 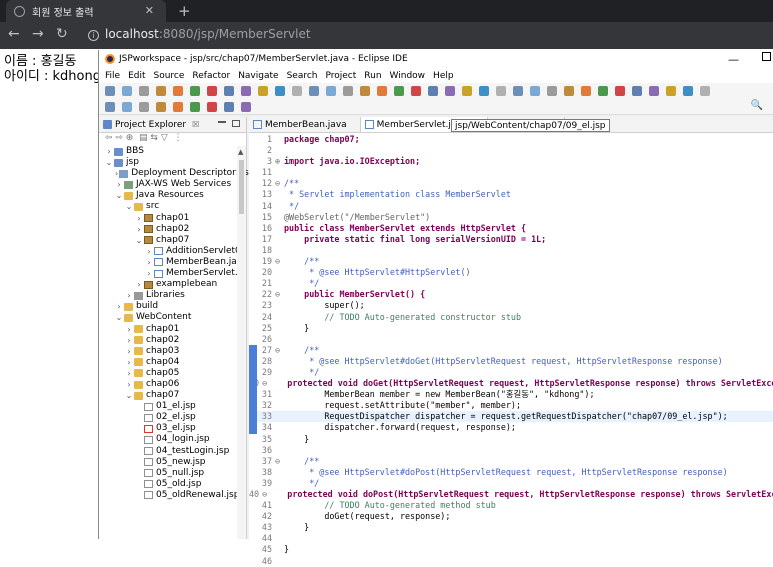 I want to click on tree-item: › chap04, so click(x=172, y=362).